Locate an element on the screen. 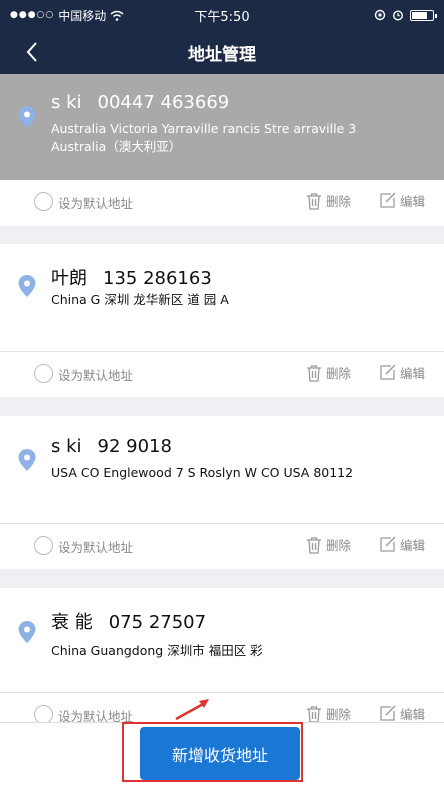 The image size is (444, 785). address-contact-line: 衰 能 075 27507 is located at coordinates (128, 621).